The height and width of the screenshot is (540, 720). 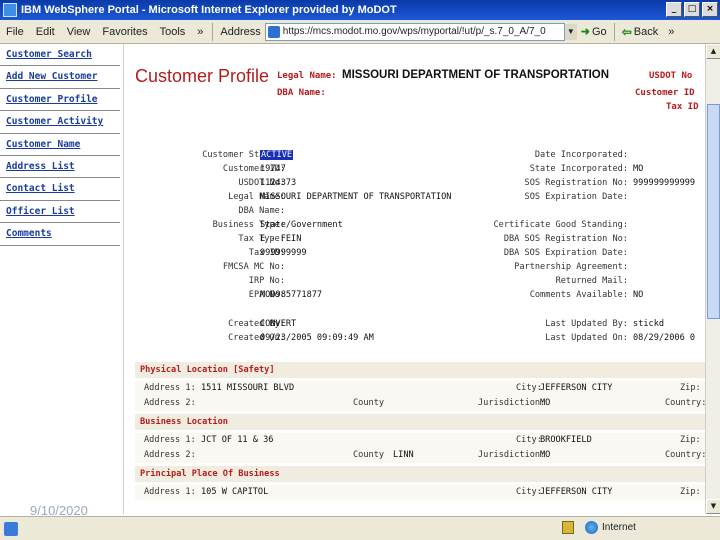 What do you see at coordinates (420, 422) in the screenshot?
I see `section-header-business-location: Business Location` at bounding box center [420, 422].